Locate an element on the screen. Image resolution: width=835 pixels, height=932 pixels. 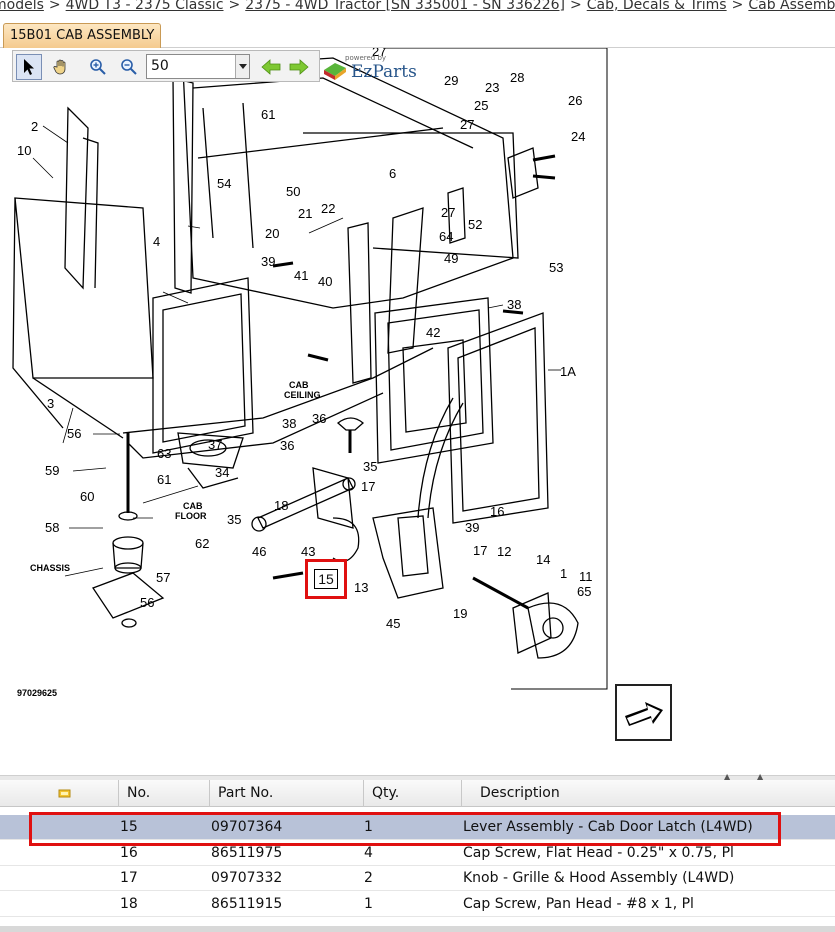
callout-45: 45 is located at coordinates (393, 623).